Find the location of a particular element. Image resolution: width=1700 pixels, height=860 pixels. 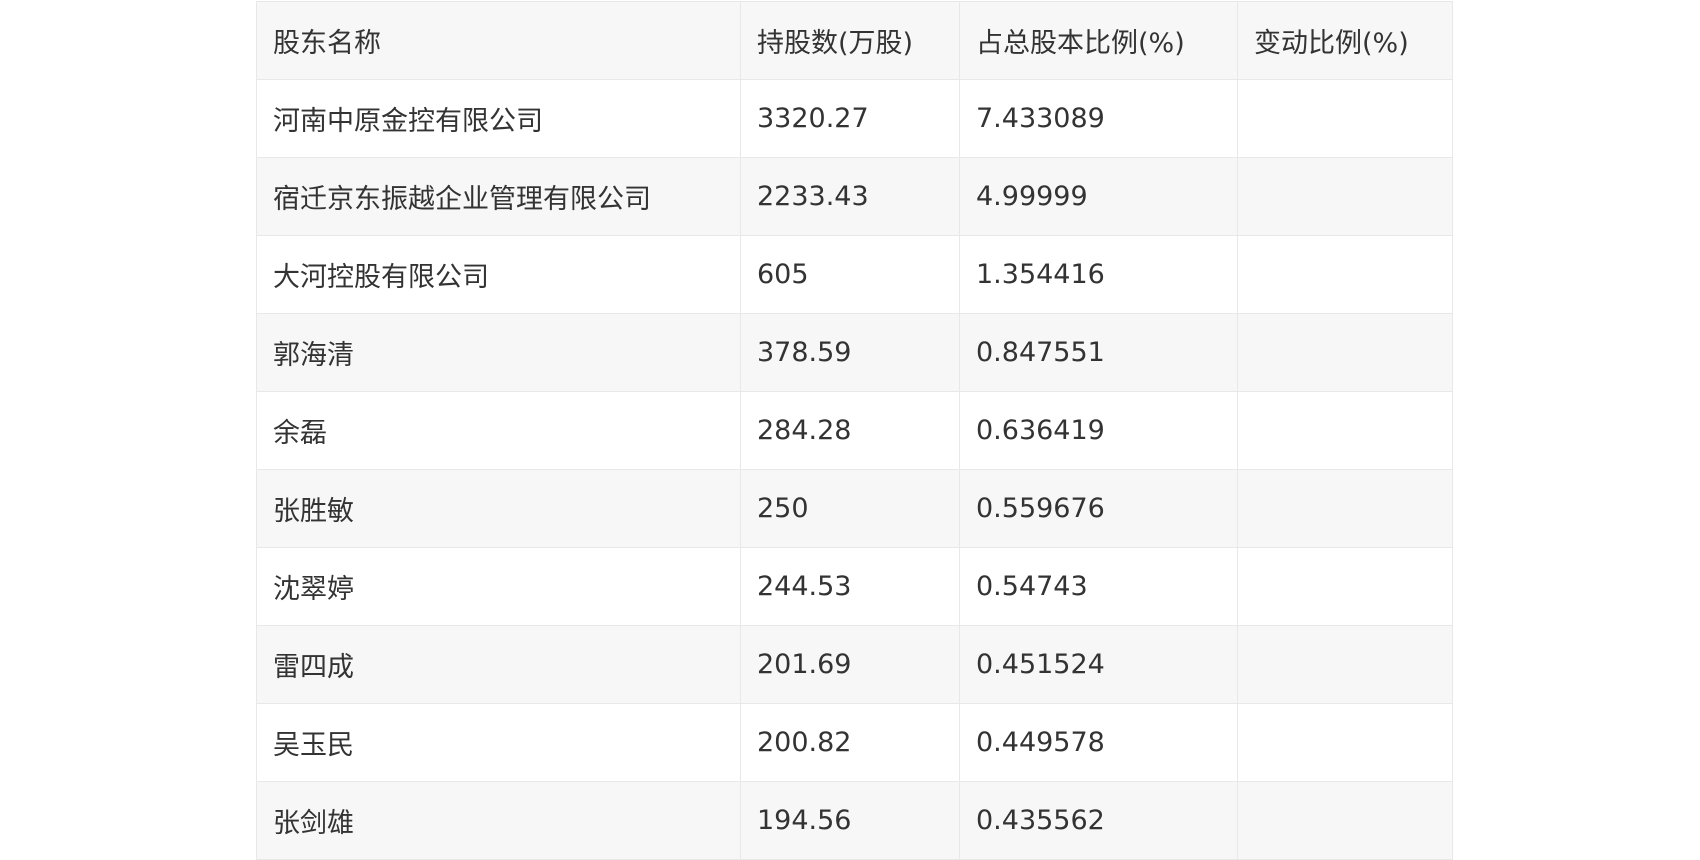

table-row: 张胜敏 250 0.559676 is located at coordinates (854, 508).